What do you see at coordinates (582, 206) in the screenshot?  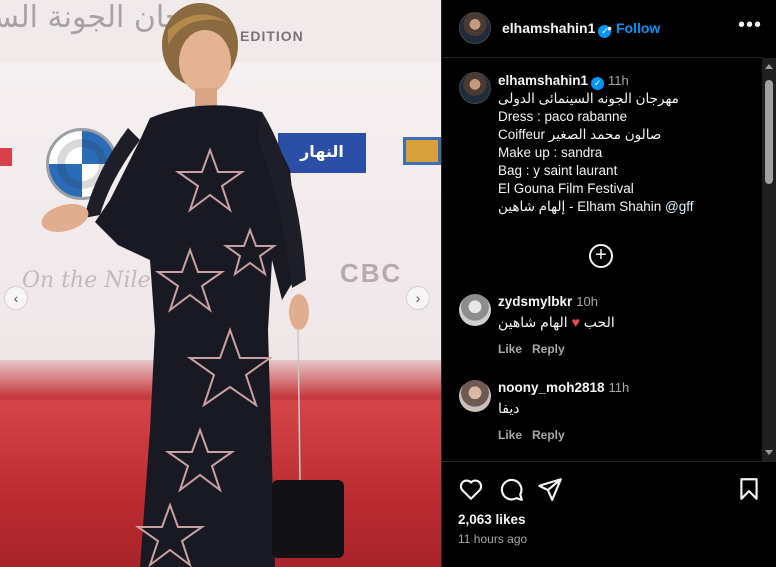 I see `caption-line-text: إلهام شاهين - Elham Shahin` at bounding box center [582, 206].